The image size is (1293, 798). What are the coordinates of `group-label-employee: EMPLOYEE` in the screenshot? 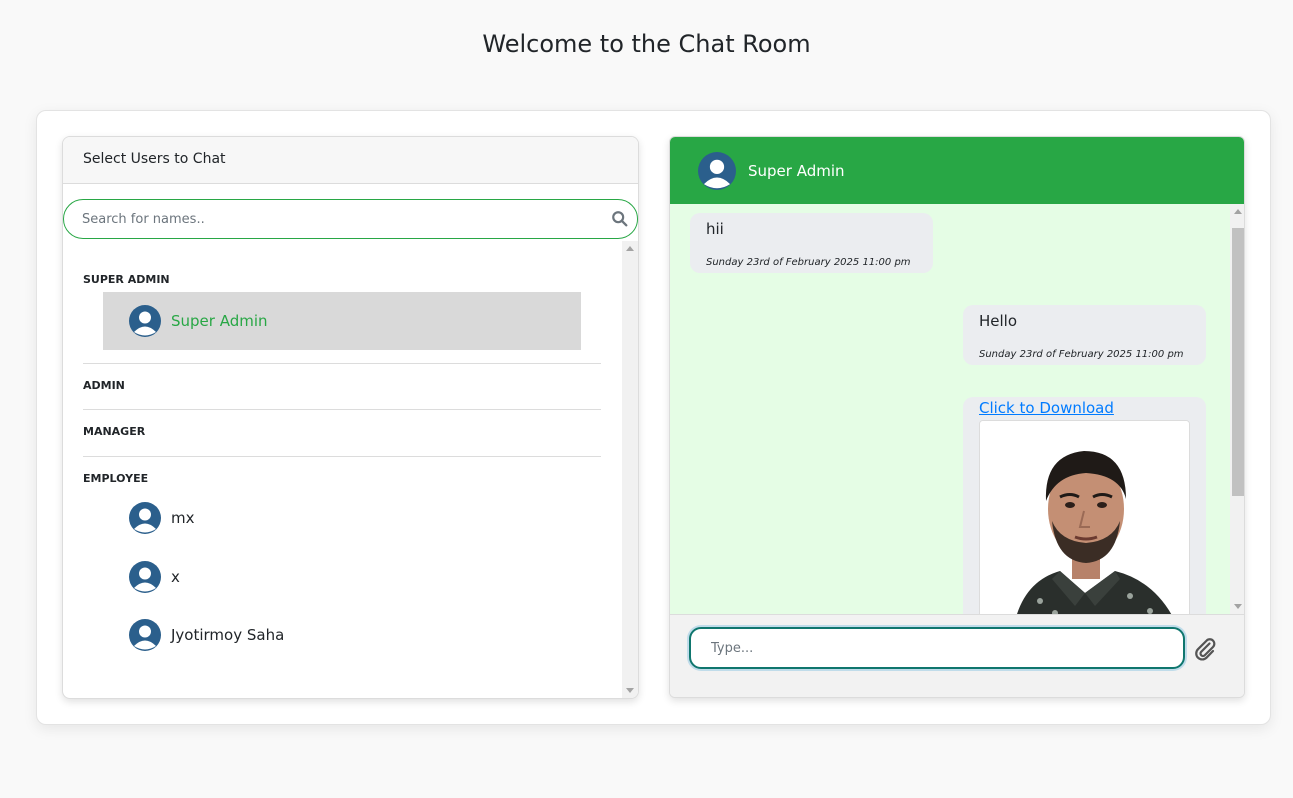 It's located at (116, 478).